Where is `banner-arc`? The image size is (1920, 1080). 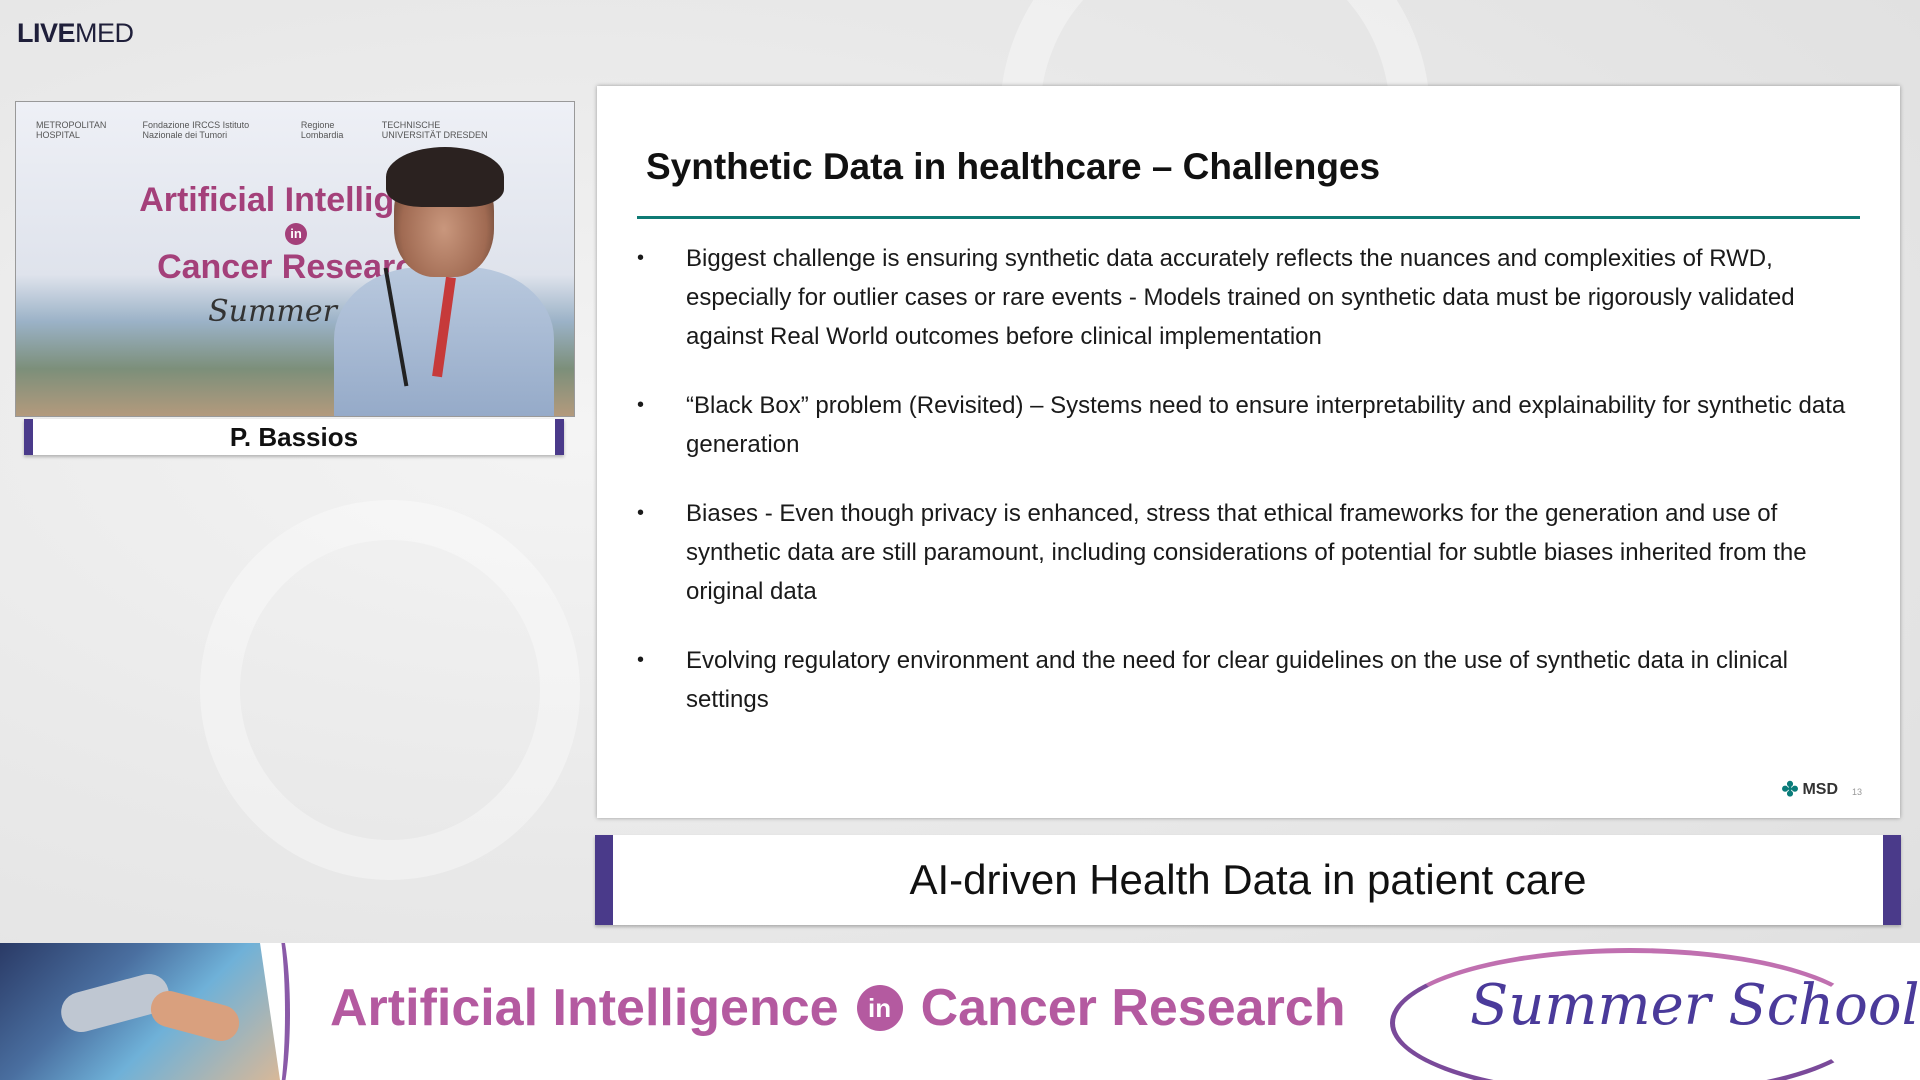
banner-arc is located at coordinates (272, 1011).